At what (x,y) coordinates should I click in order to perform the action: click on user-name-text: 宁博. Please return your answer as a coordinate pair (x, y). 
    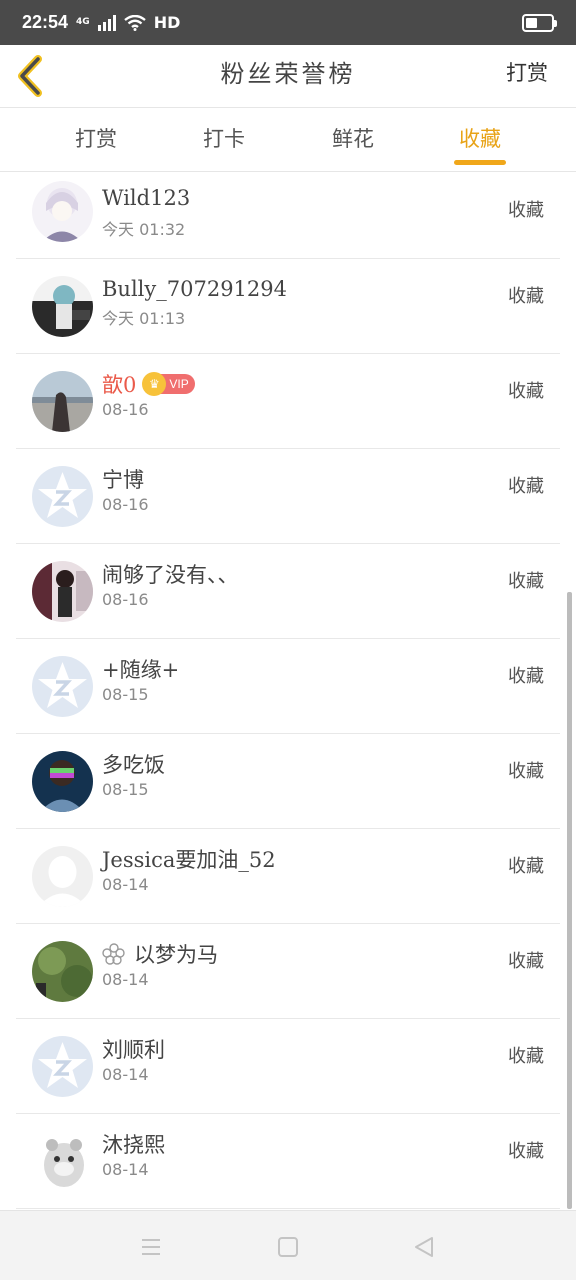
    Looking at the image, I should click on (123, 480).